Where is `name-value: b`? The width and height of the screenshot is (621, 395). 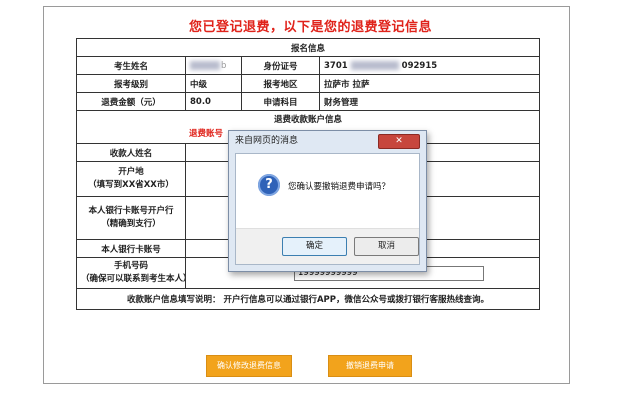 name-value: b is located at coordinates (213, 65).